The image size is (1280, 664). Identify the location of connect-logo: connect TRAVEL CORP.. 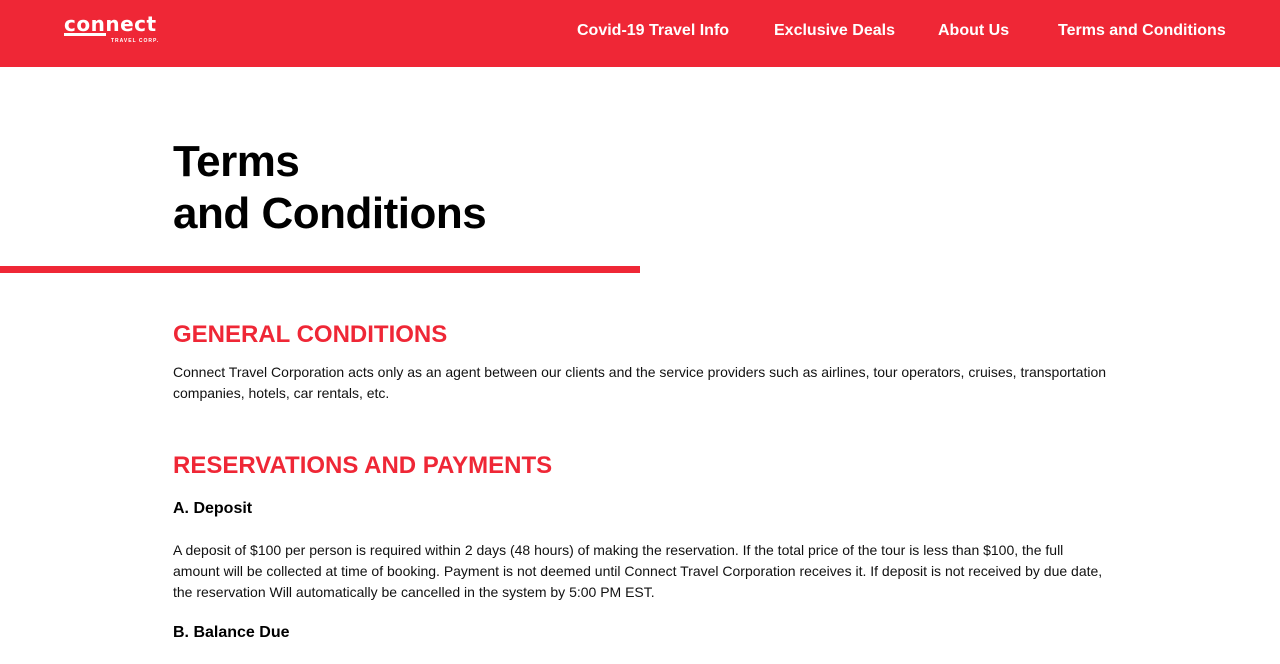
(117, 30).